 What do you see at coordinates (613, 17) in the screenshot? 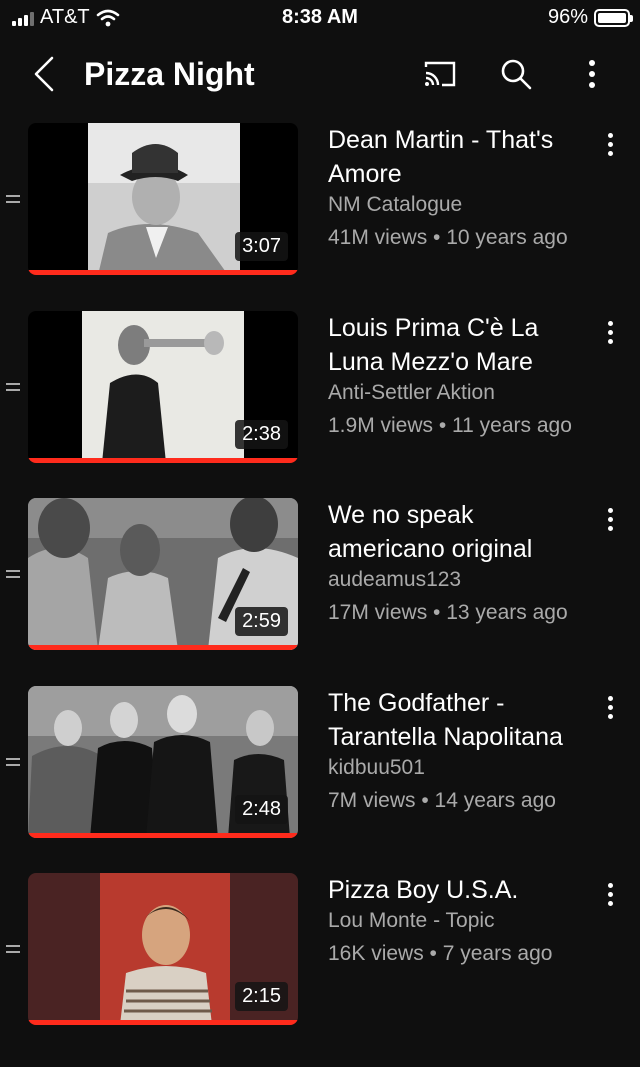
I see `battery-icon` at bounding box center [613, 17].